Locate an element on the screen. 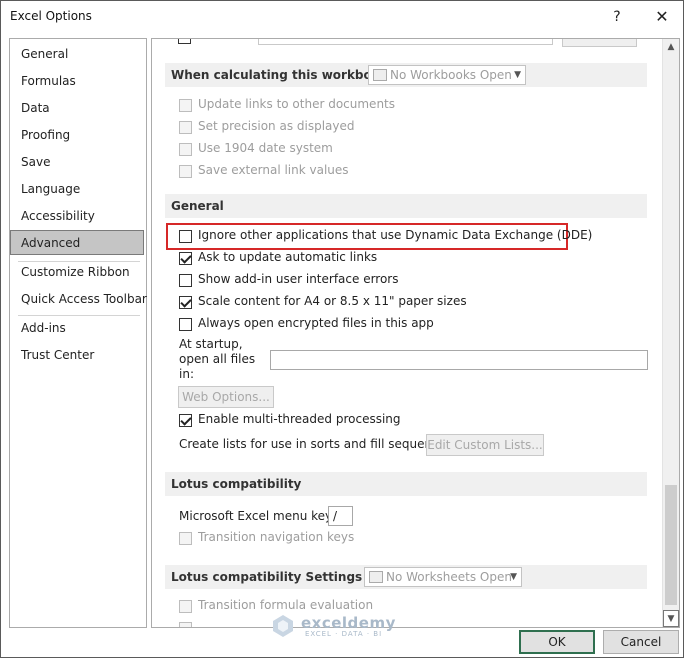 This screenshot has height=658, width=684. dialog-title: Excel Options is located at coordinates (51, 16).